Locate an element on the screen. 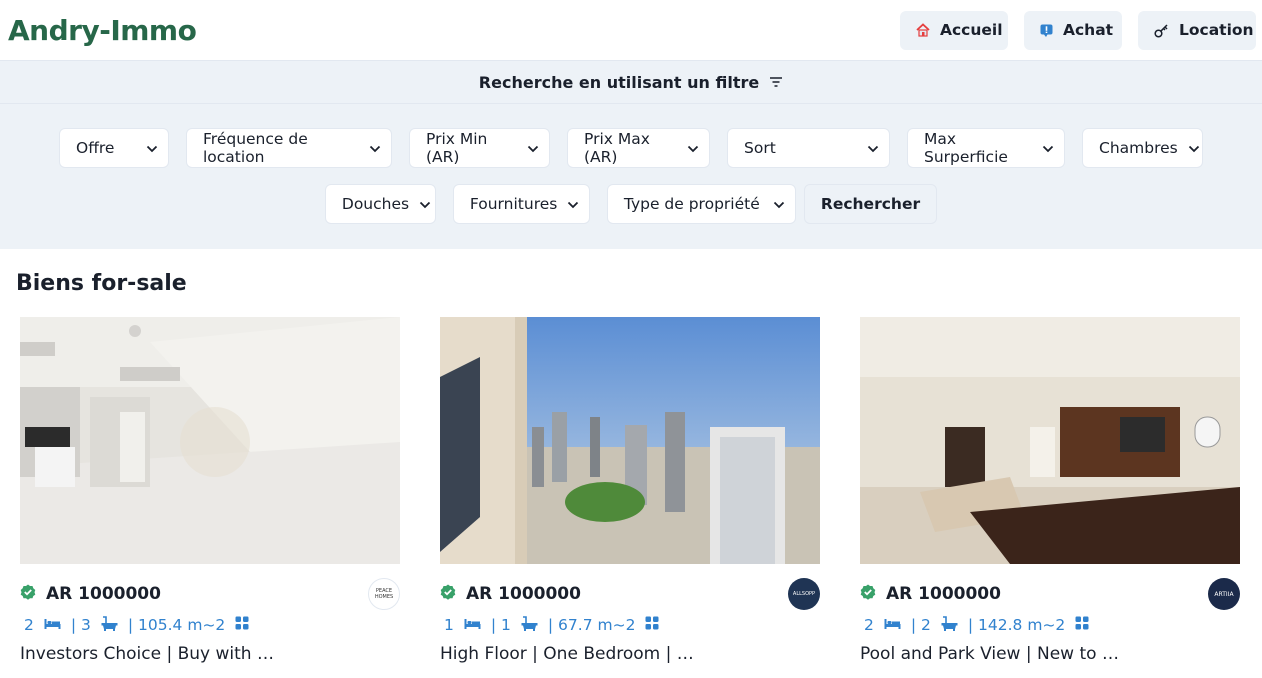 The height and width of the screenshot is (678, 1262). agency-name: ARTIIA is located at coordinates (1224, 594).